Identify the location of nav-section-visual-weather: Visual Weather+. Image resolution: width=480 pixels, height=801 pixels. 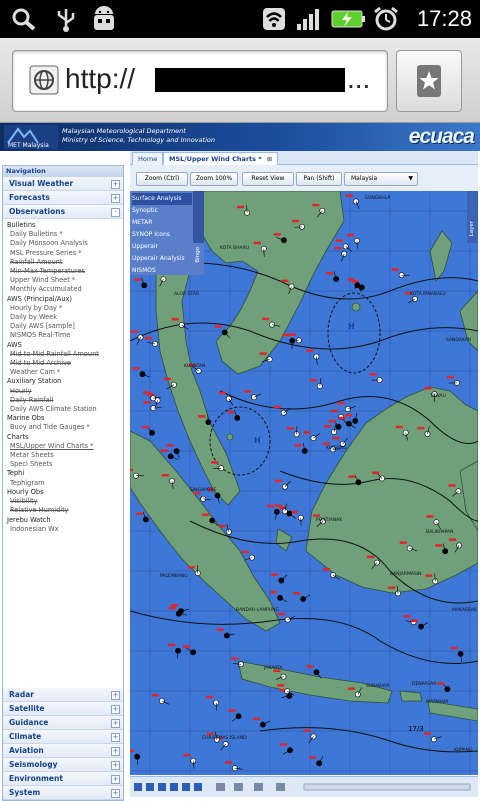
(63, 184).